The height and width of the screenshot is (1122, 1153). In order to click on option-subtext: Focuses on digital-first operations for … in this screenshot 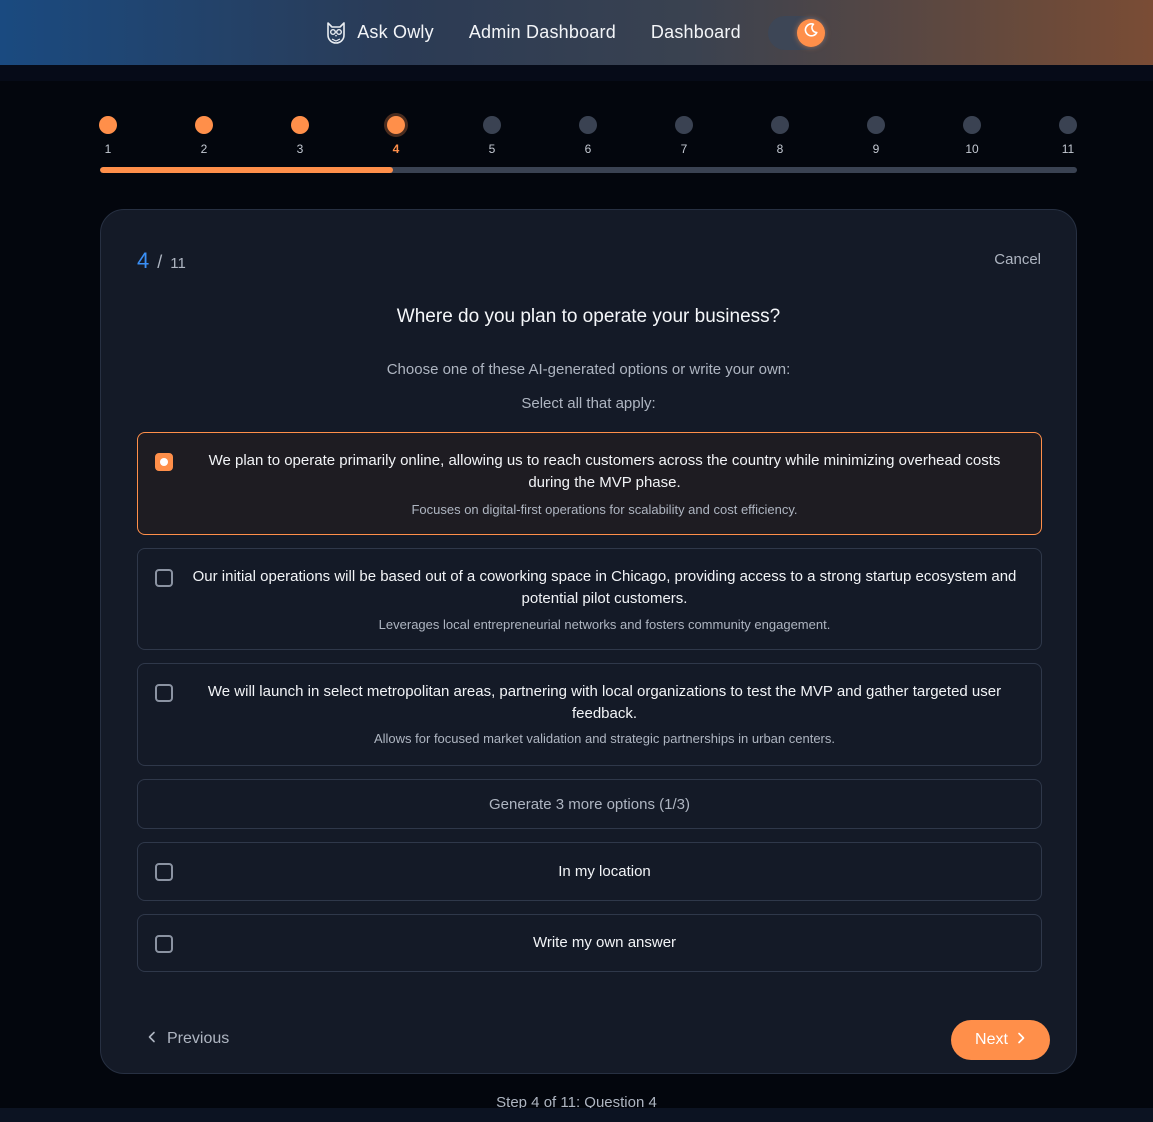, I will do `click(604, 509)`.